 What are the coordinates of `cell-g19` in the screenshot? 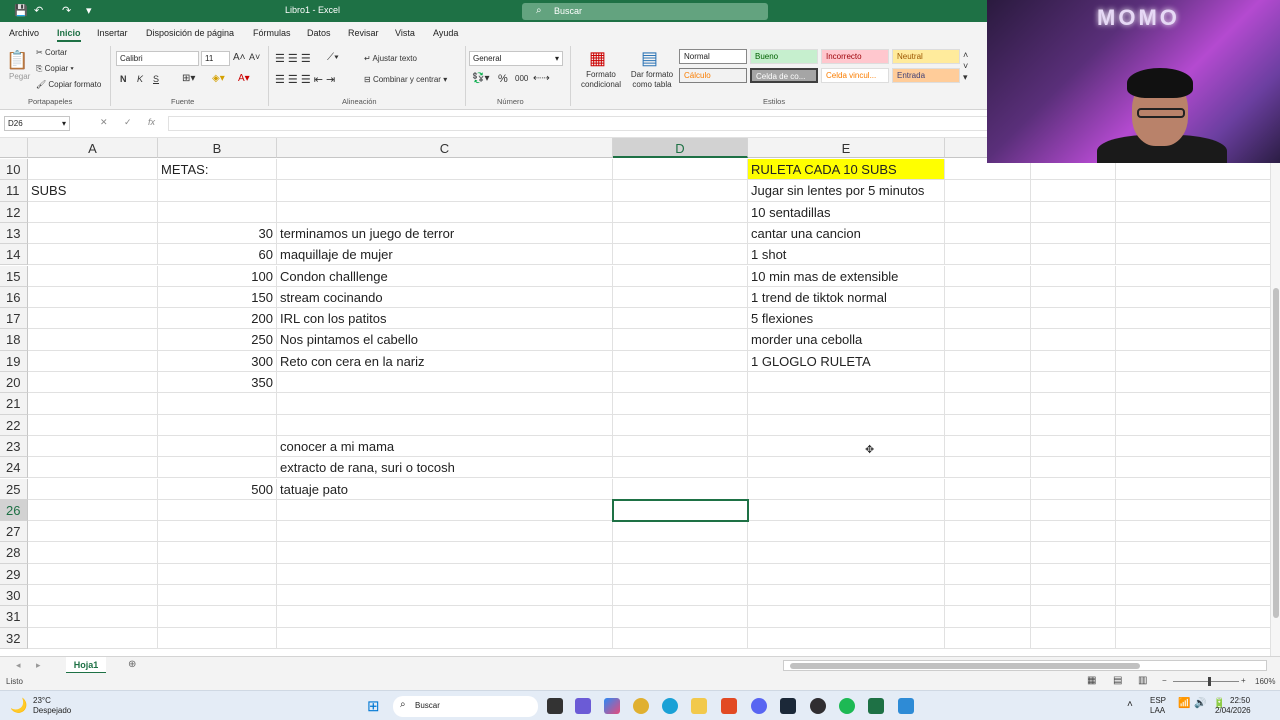 It's located at (1073, 361).